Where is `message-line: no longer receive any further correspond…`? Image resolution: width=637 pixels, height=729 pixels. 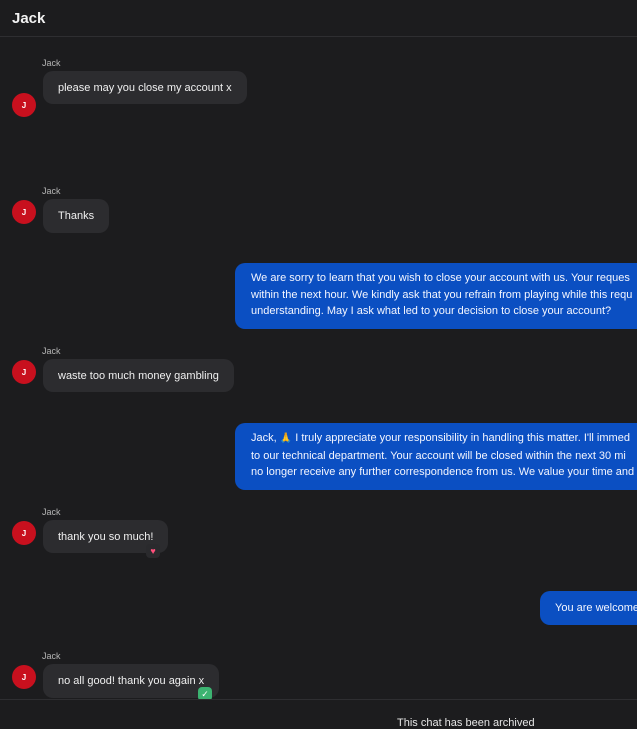
message-line: no longer receive any further correspond… is located at coordinates (443, 472).